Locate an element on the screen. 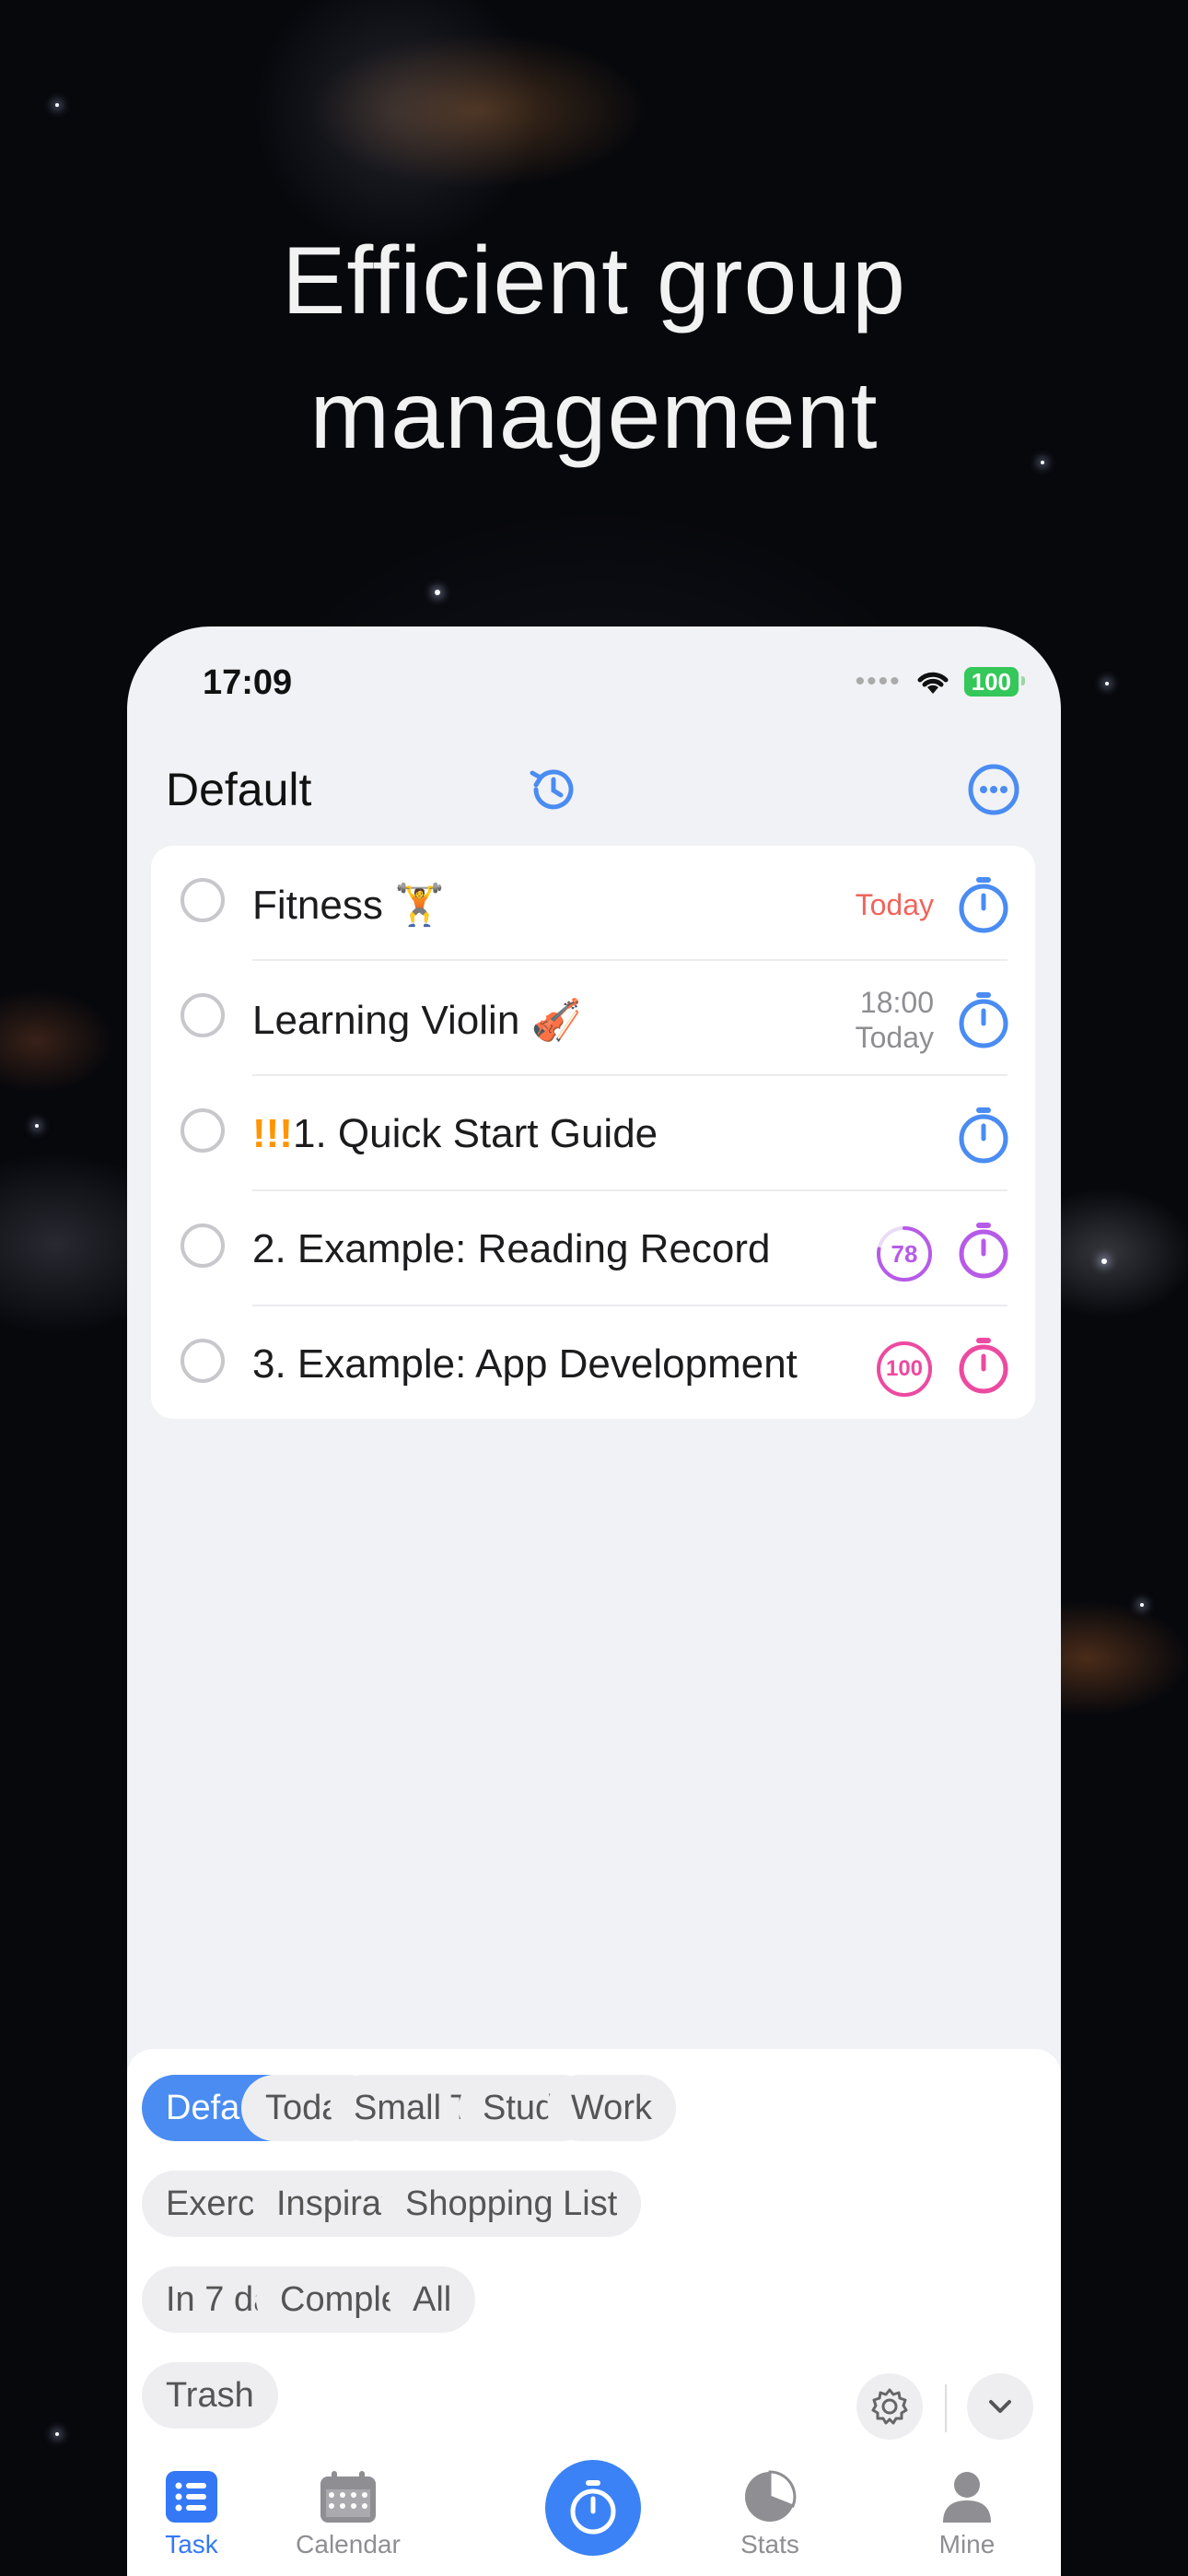 The height and width of the screenshot is (2576, 1188). tab-task: Task is located at coordinates (191, 2514).